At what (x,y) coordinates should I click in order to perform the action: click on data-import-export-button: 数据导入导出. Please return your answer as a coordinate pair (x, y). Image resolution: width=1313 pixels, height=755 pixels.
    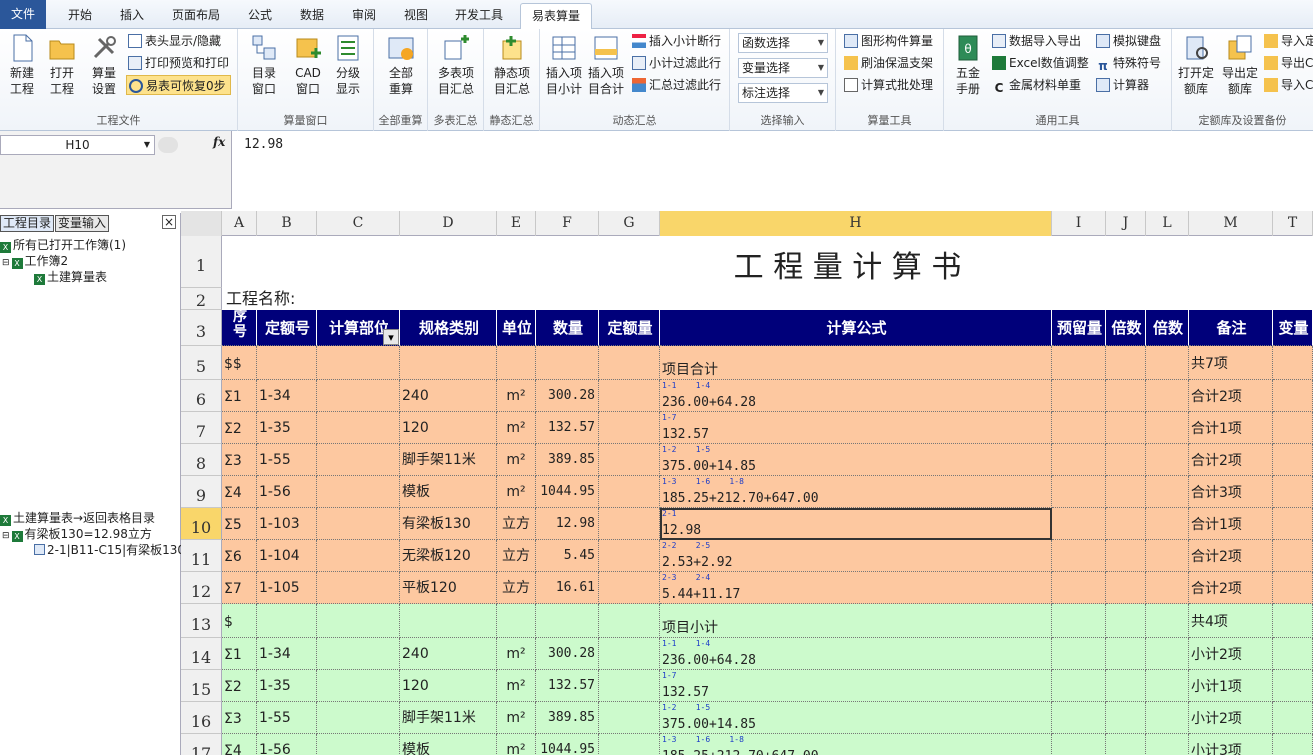
    Looking at the image, I should click on (1036, 41).